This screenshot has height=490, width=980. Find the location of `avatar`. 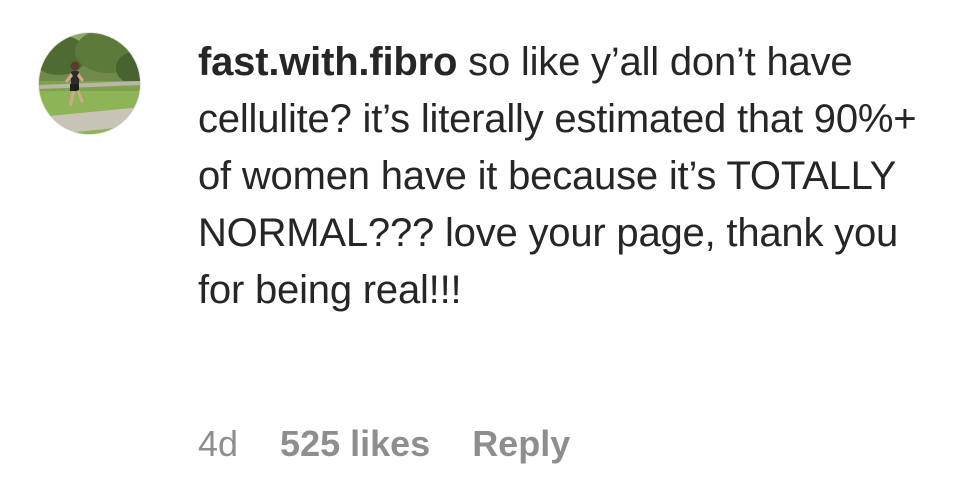

avatar is located at coordinates (89, 83).